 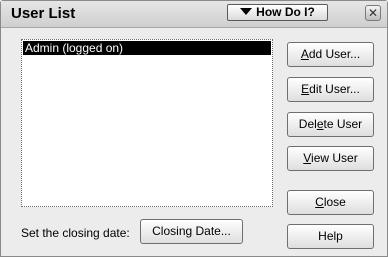 I want to click on delete-user-label-pre: Del, so click(x=307, y=124).